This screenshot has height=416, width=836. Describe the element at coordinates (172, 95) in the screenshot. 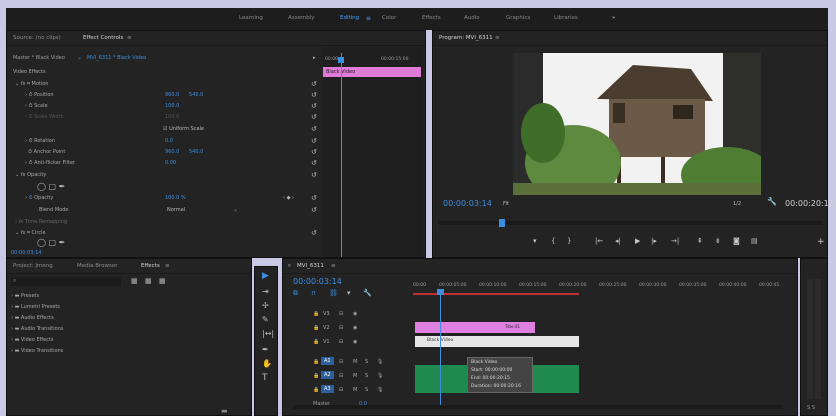

I see `position-x: 960.0` at that location.